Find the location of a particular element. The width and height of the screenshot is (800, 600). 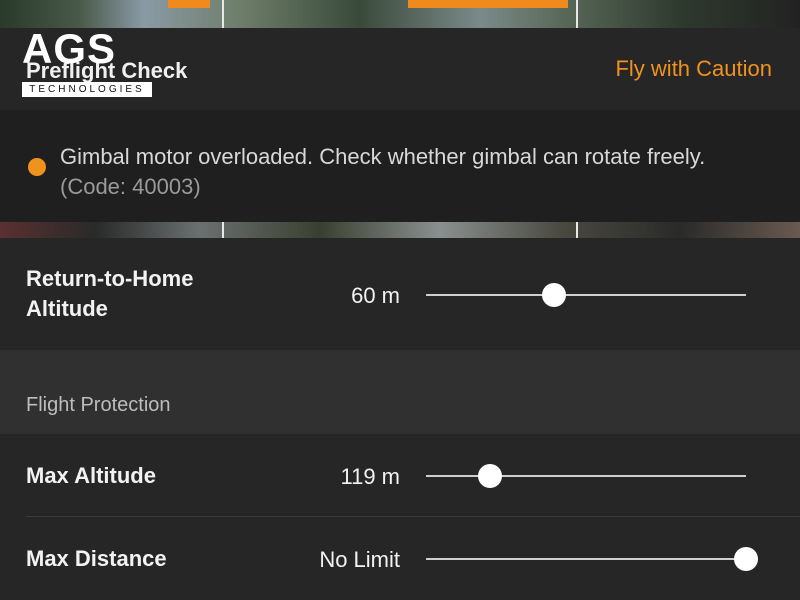

max-distance-value: No Limit is located at coordinates (359, 559).